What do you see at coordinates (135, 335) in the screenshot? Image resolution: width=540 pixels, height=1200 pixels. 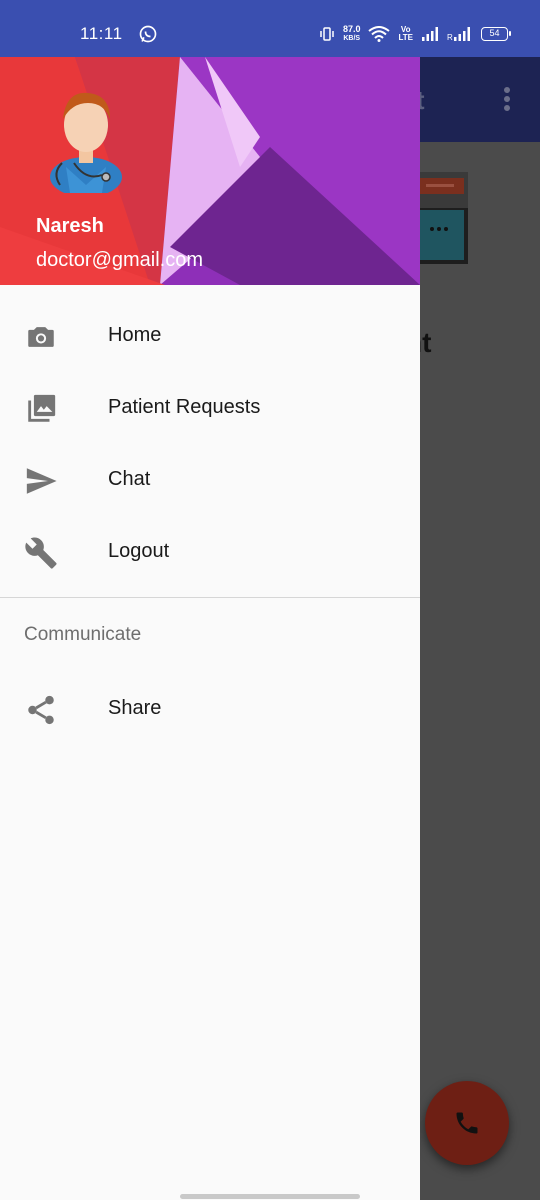 I see `menu-label-home: Home` at bounding box center [135, 335].